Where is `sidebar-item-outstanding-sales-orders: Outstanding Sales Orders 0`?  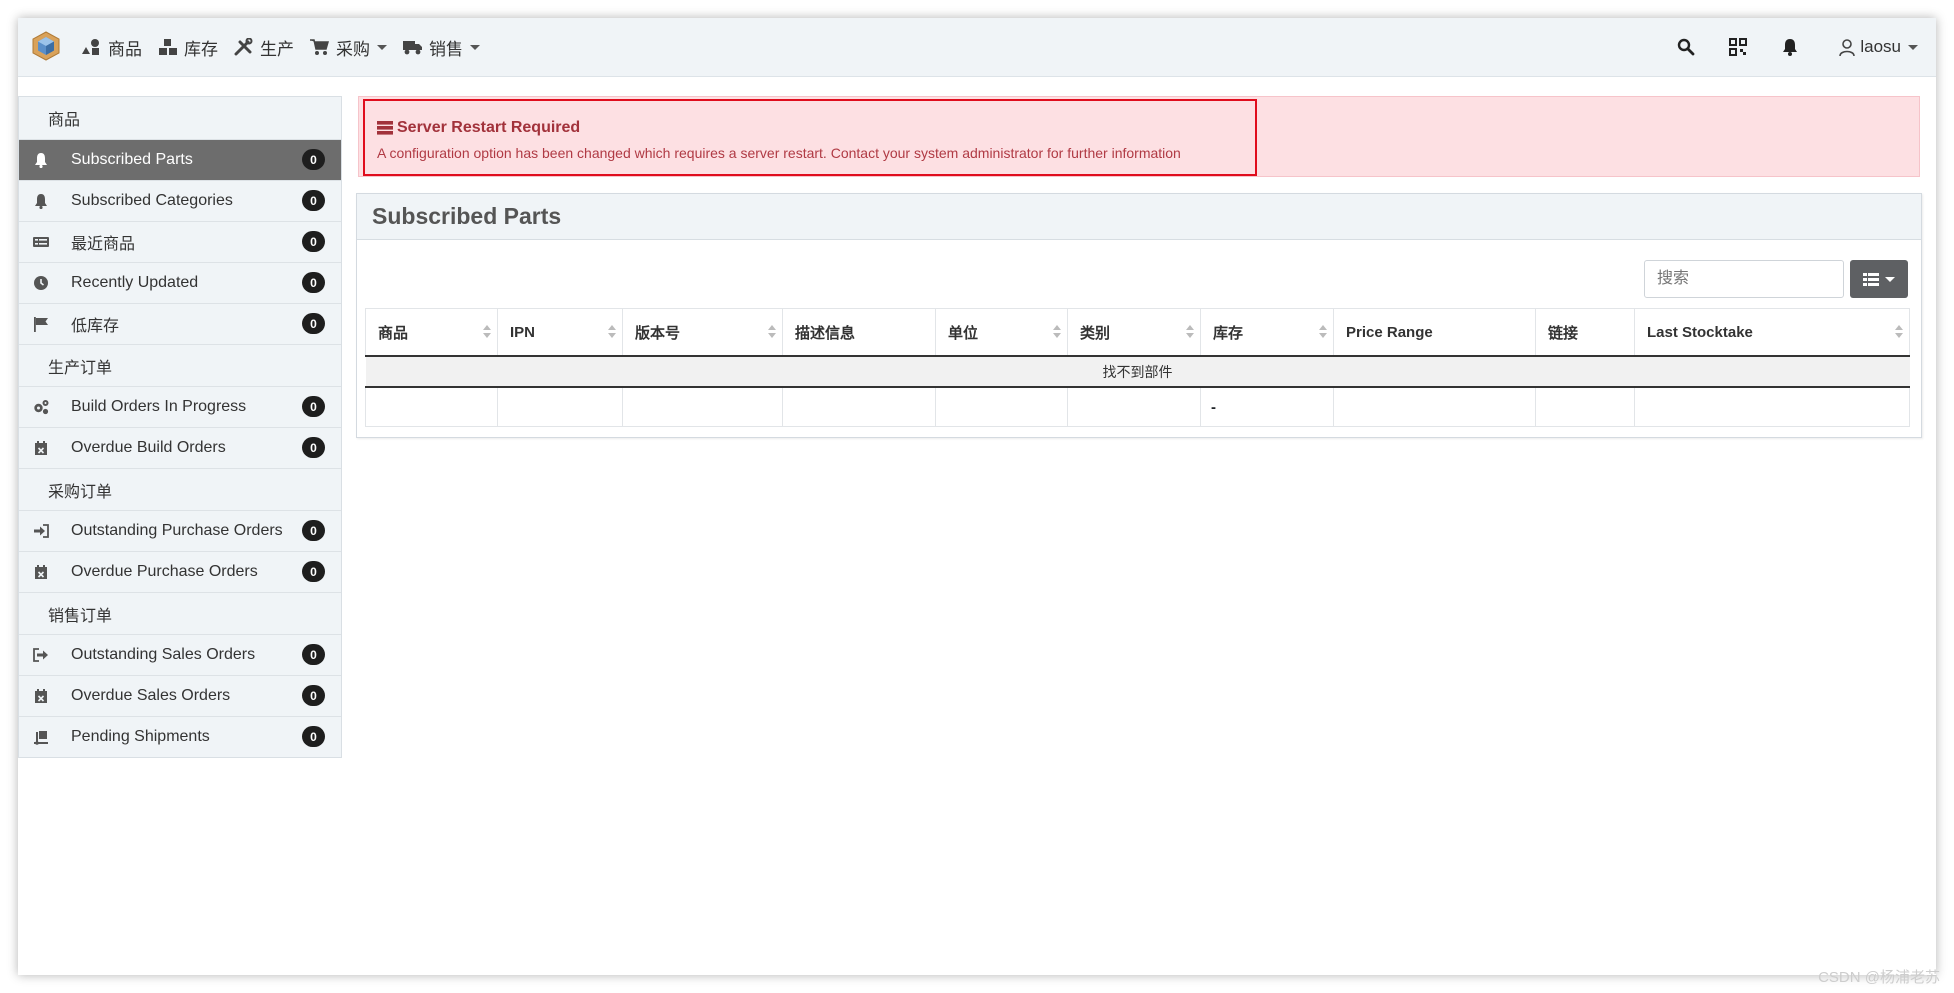
sidebar-item-outstanding-sales-orders: Outstanding Sales Orders 0 is located at coordinates (180, 654).